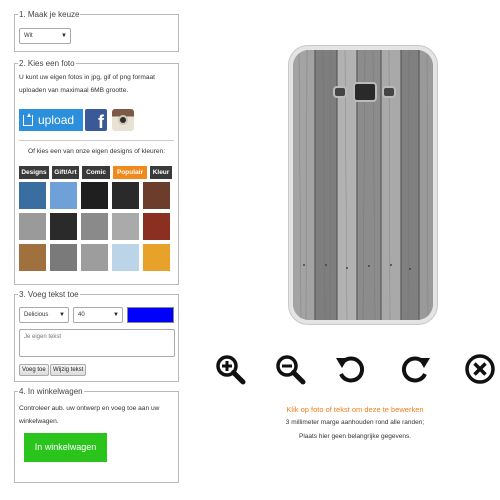  Describe the element at coordinates (340, 92) in the screenshot. I see `flash-cutout` at that location.